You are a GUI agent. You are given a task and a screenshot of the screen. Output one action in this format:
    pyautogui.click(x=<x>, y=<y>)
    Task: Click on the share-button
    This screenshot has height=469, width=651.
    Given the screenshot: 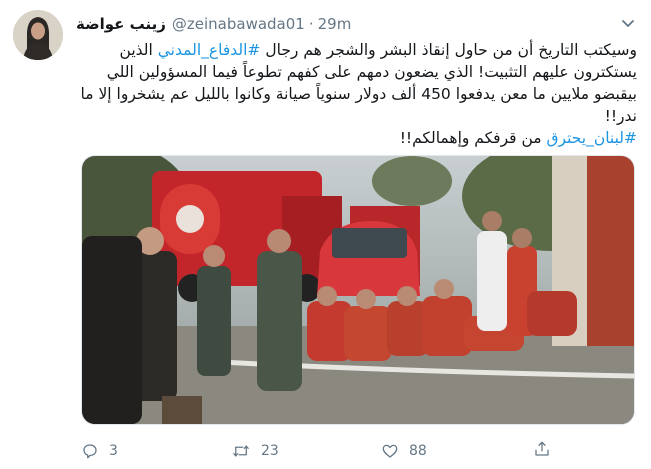 What is the action you would take?
    pyautogui.click(x=542, y=451)
    